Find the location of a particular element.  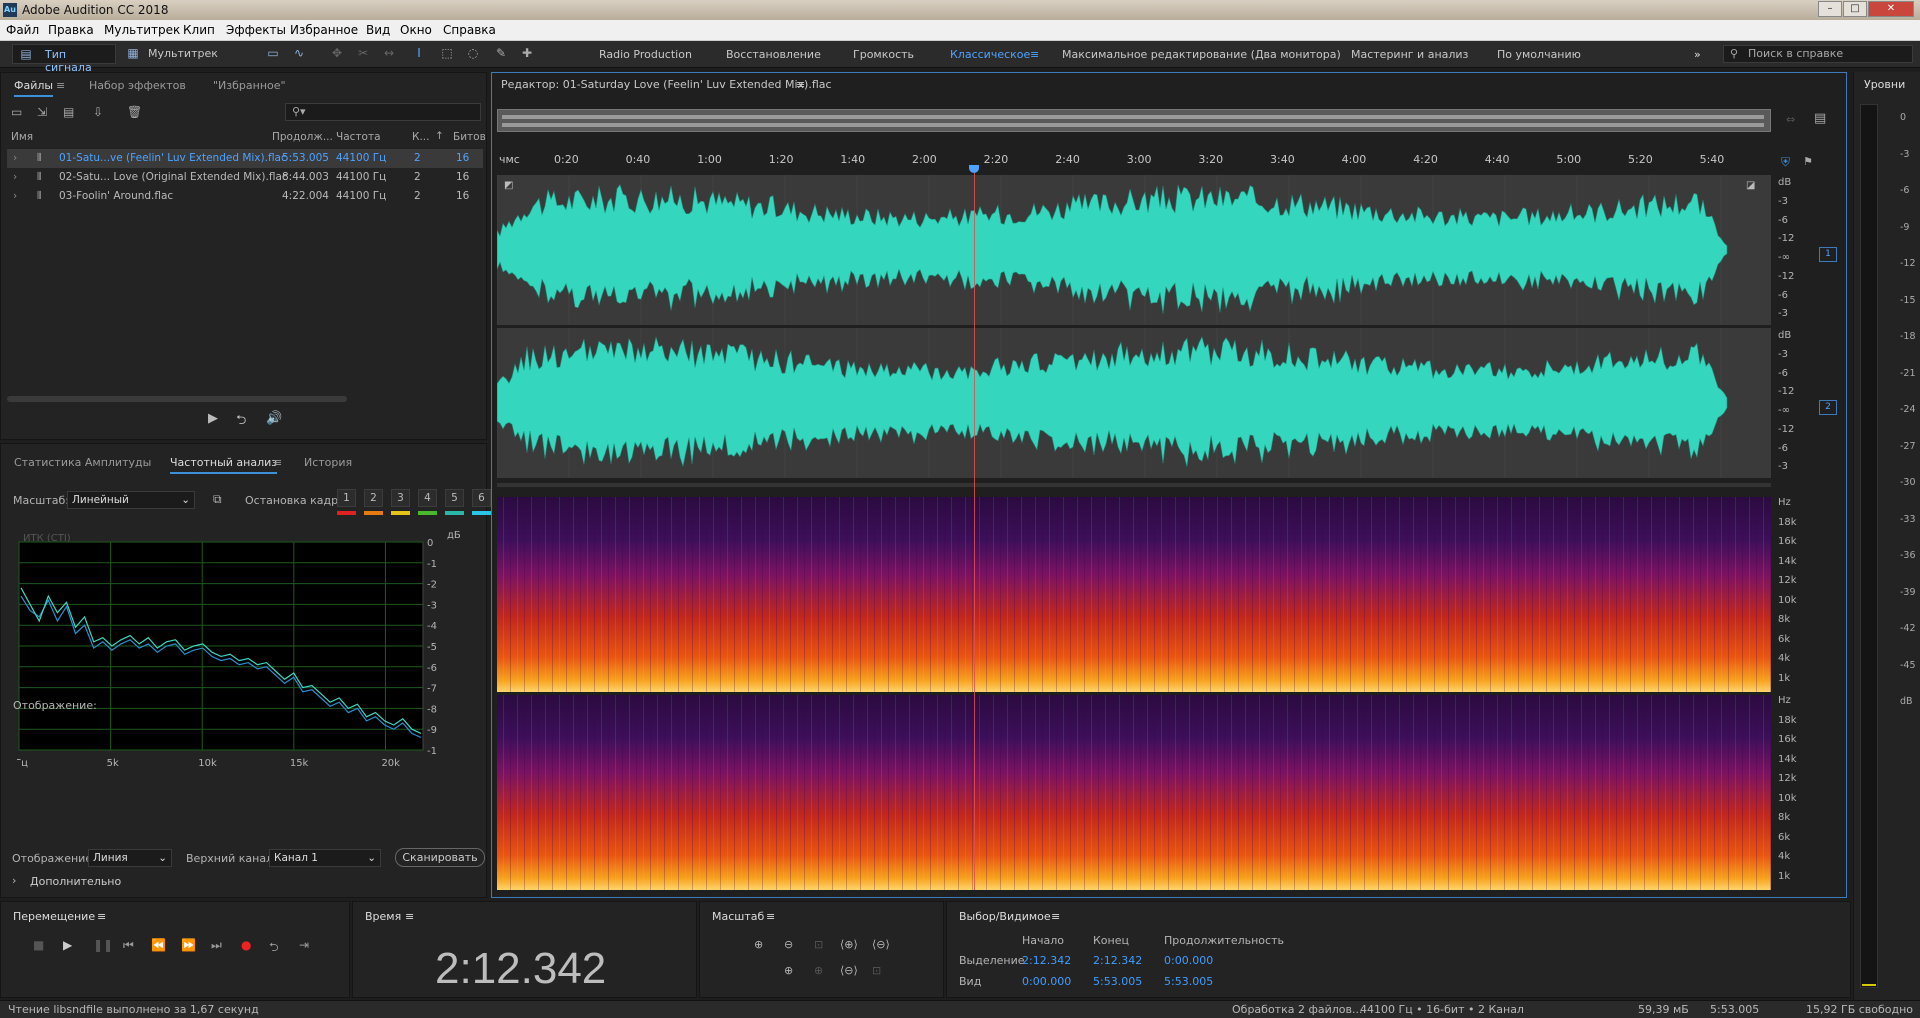

play-preview-icon: ▶ is located at coordinates (213, 418).